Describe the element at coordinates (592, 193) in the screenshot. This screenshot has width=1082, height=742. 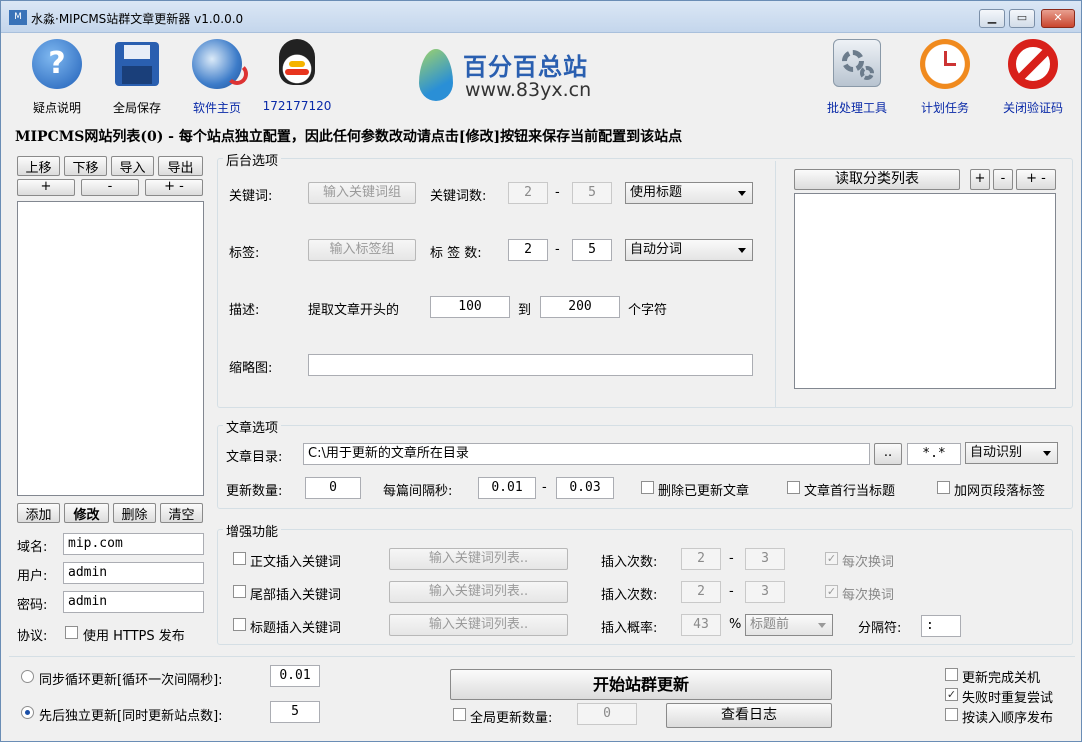
I see `keyword-max-input: 5` at that location.